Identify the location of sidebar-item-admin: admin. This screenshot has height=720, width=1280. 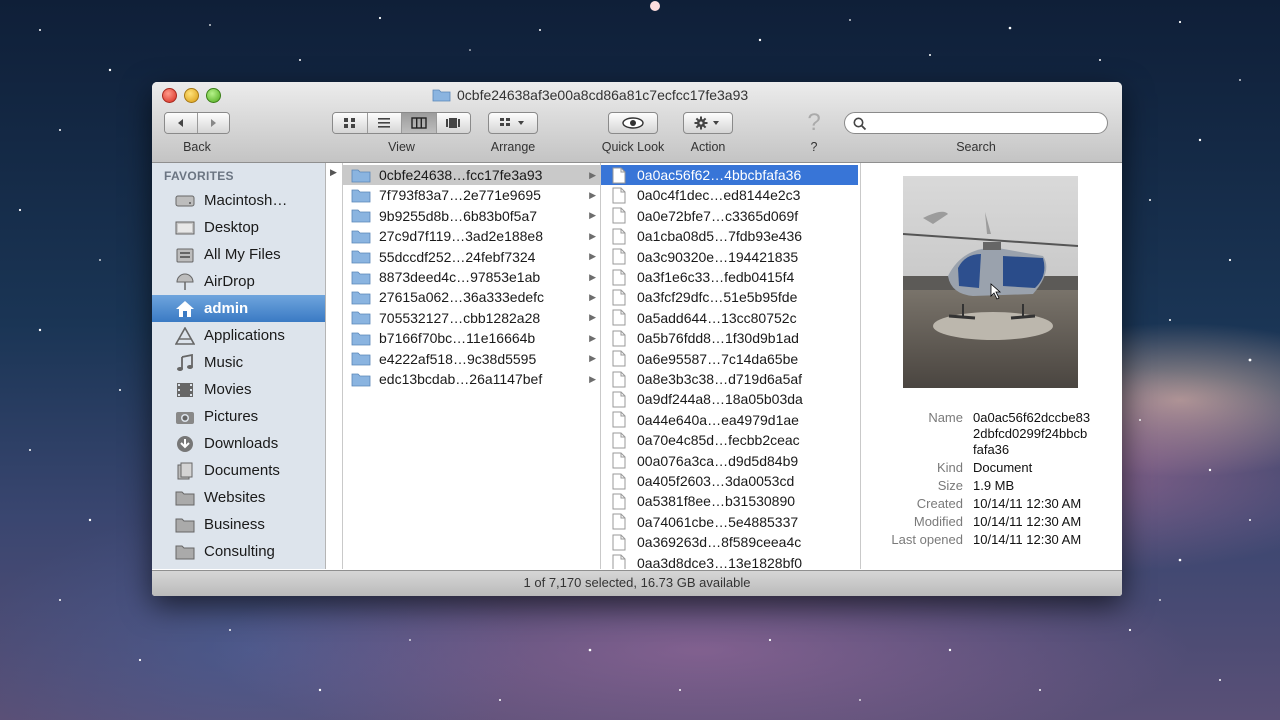
(238, 308).